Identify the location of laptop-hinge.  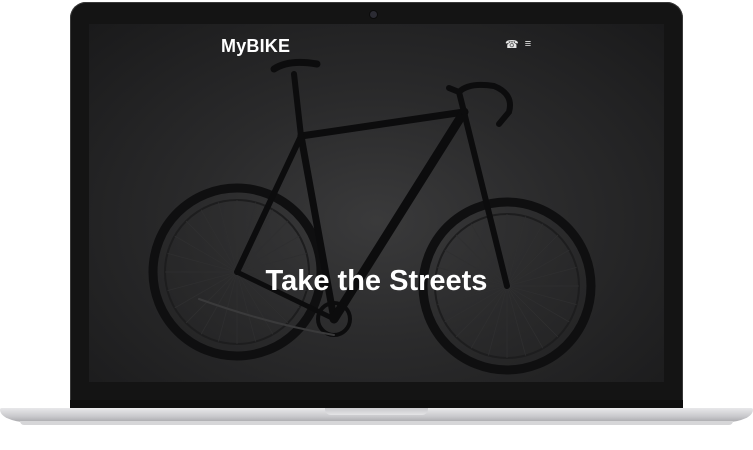
(376, 404).